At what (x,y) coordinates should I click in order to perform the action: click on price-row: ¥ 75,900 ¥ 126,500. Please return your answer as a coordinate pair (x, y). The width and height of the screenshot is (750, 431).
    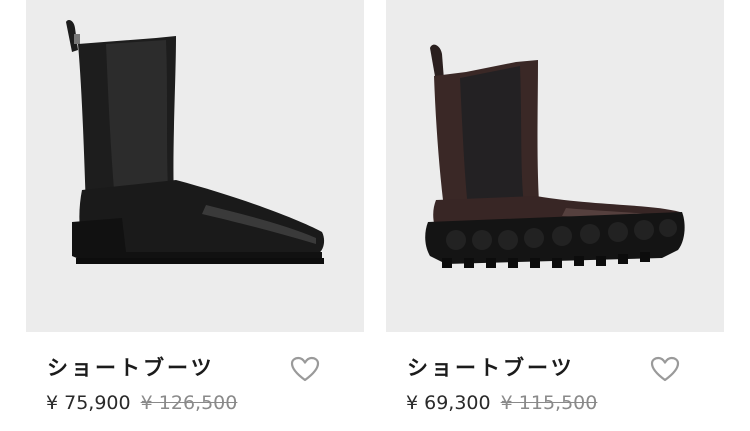
    Looking at the image, I should click on (141, 403).